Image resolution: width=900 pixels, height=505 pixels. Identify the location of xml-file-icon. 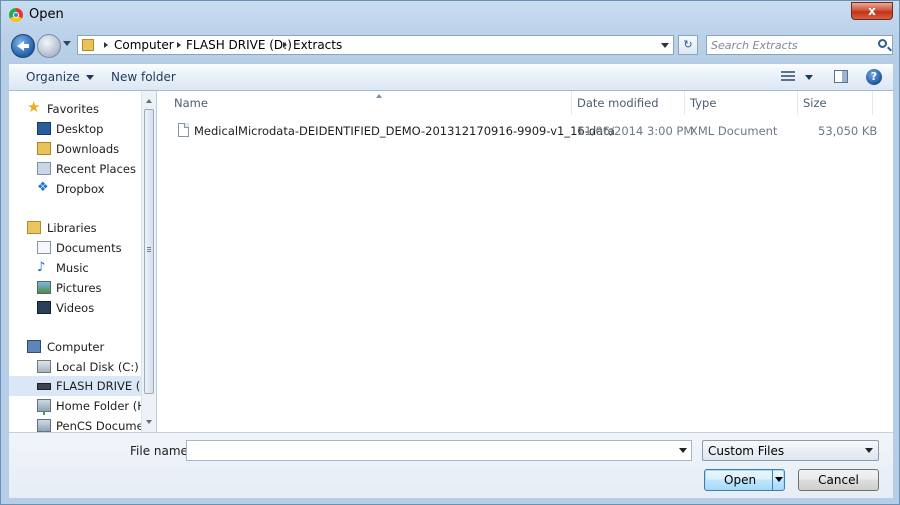
(183, 130).